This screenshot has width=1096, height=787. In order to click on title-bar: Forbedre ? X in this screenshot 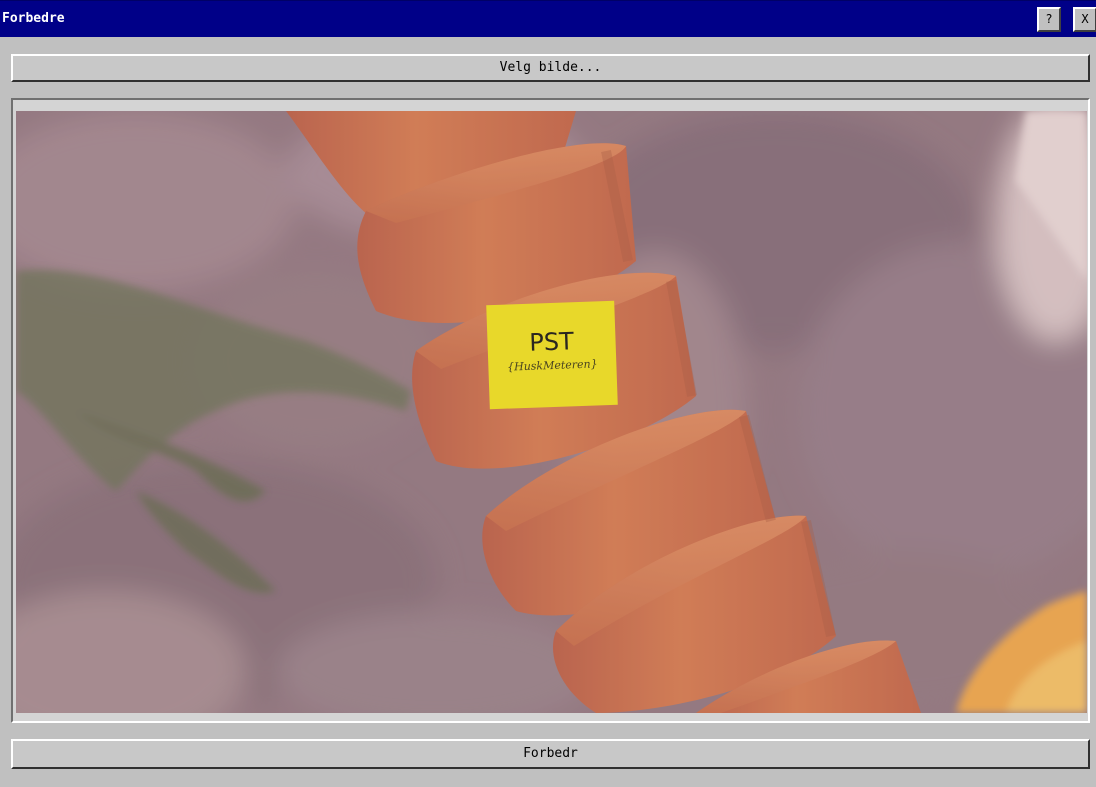, I will do `click(548, 18)`.